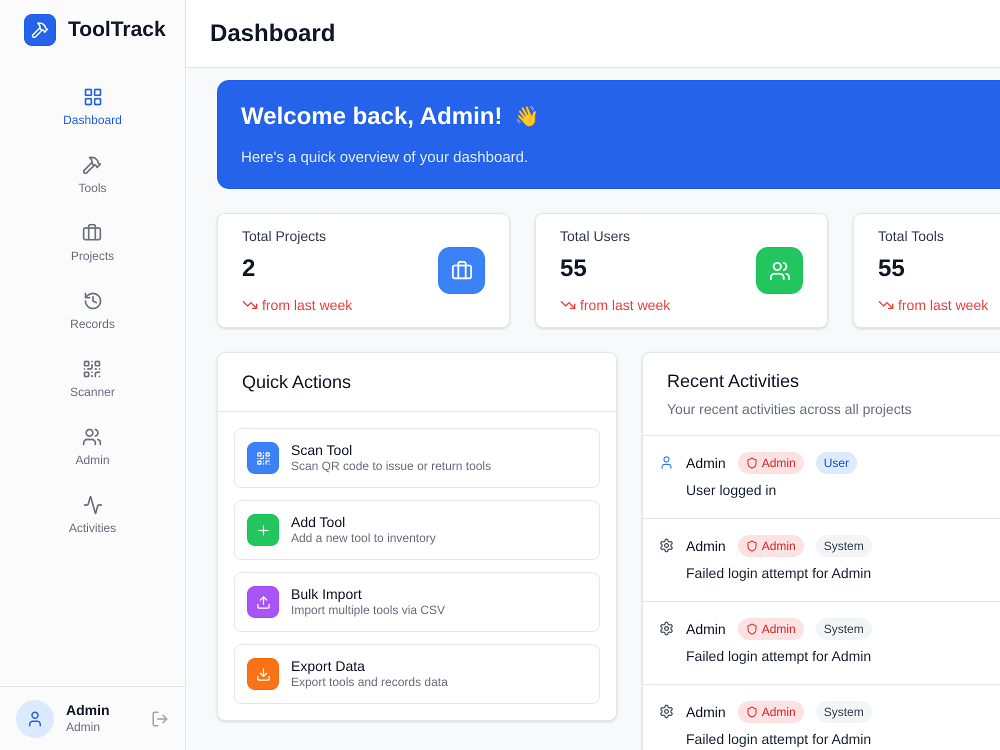 This screenshot has width=1000, height=750. What do you see at coordinates (117, 30) in the screenshot?
I see `app-name: ToolTrack` at bounding box center [117, 30].